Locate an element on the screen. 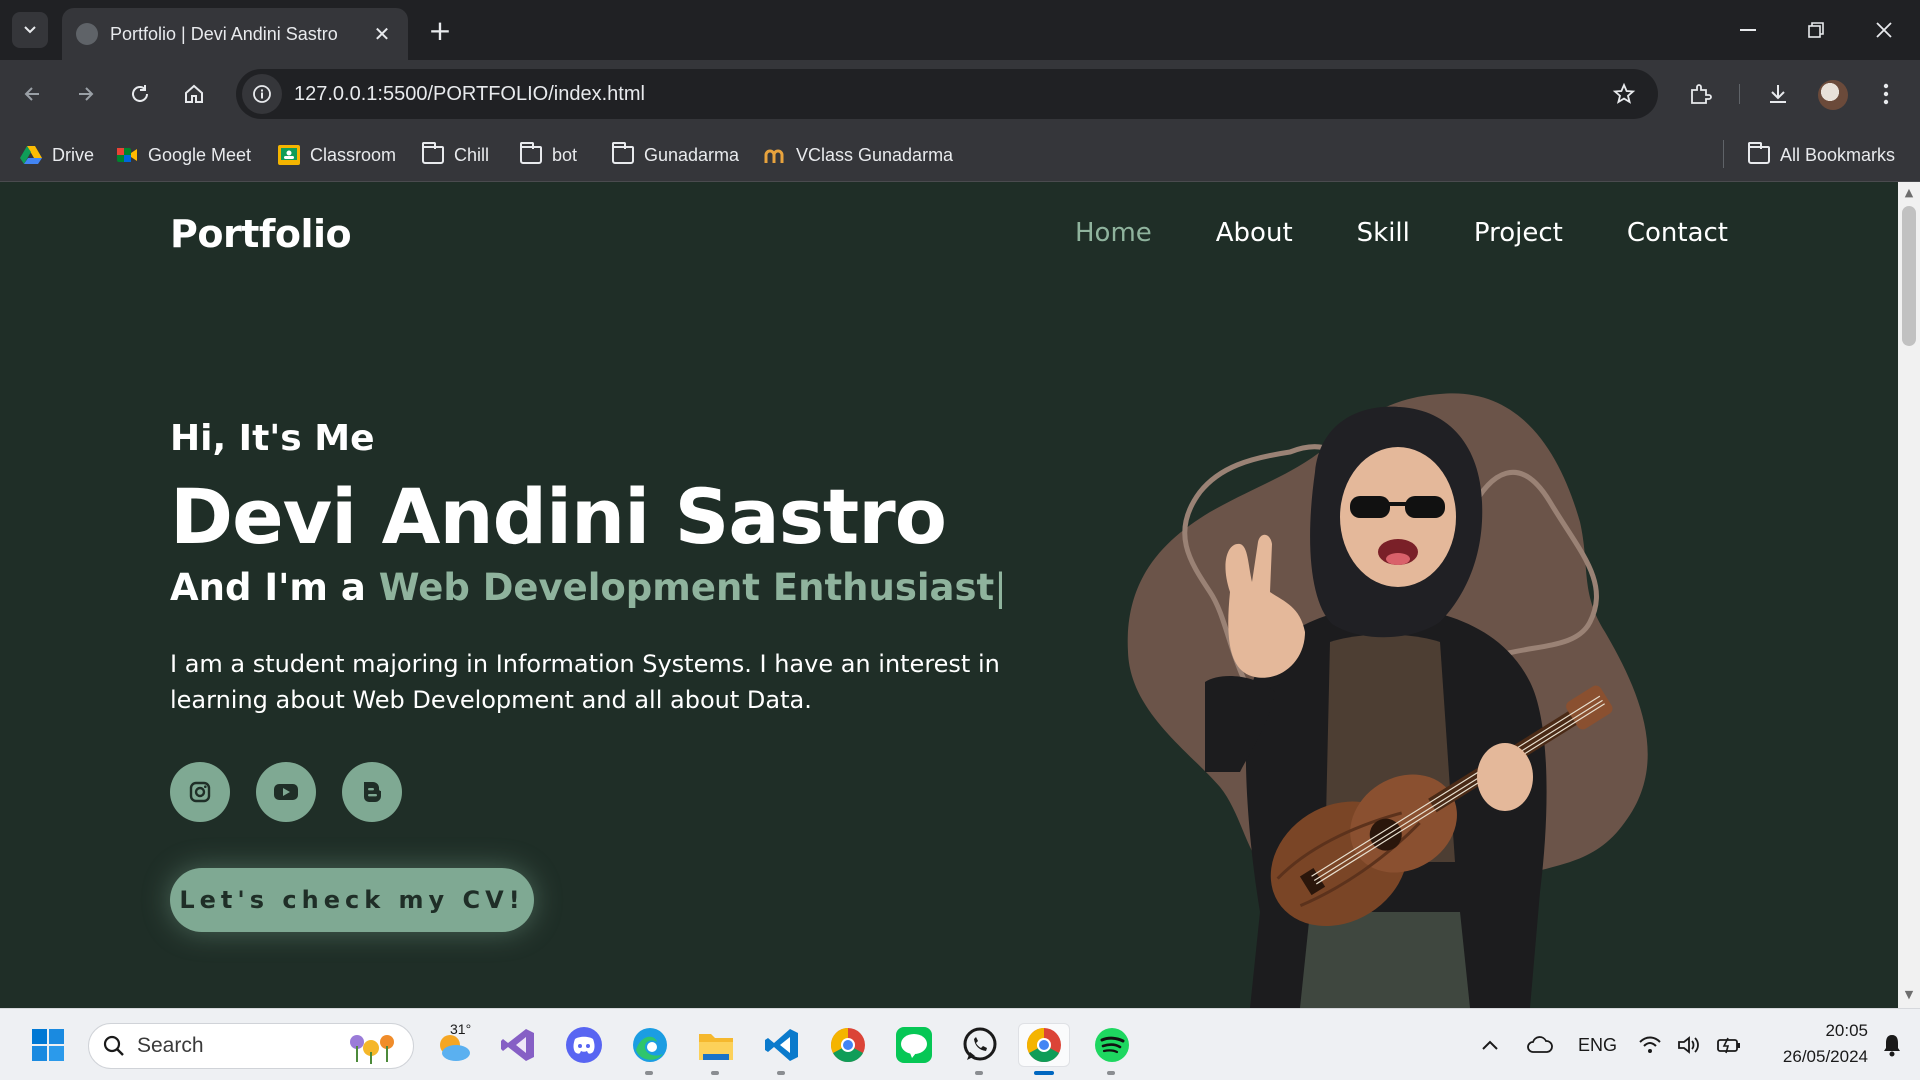 Image resolution: width=1920 pixels, height=1080 pixels. bookmark-drive: Drive is located at coordinates (57, 155).